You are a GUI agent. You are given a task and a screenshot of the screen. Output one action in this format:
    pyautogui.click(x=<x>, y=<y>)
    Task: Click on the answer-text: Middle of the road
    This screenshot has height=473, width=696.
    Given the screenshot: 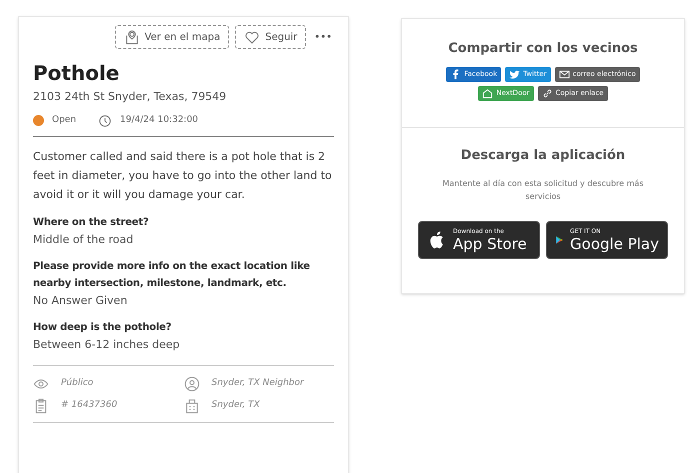 What is the action you would take?
    pyautogui.click(x=83, y=240)
    